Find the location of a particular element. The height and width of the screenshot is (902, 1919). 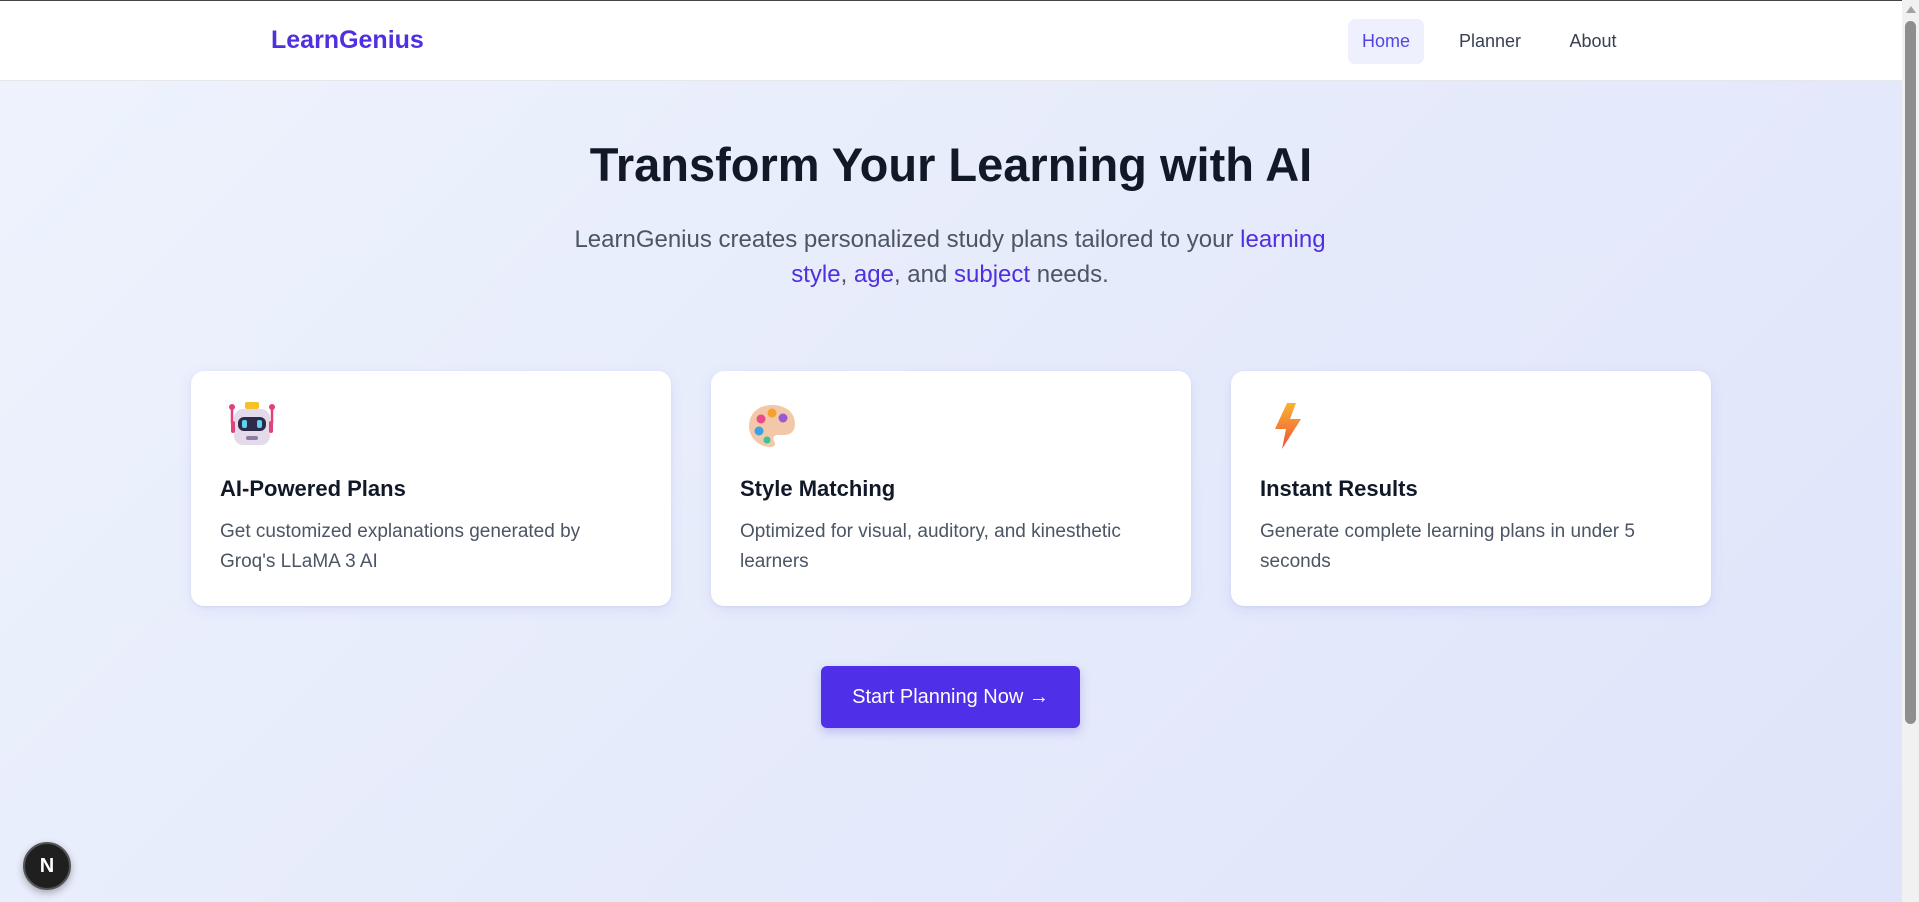

navbar: LearnGenius Home Planner About is located at coordinates (951, 41).